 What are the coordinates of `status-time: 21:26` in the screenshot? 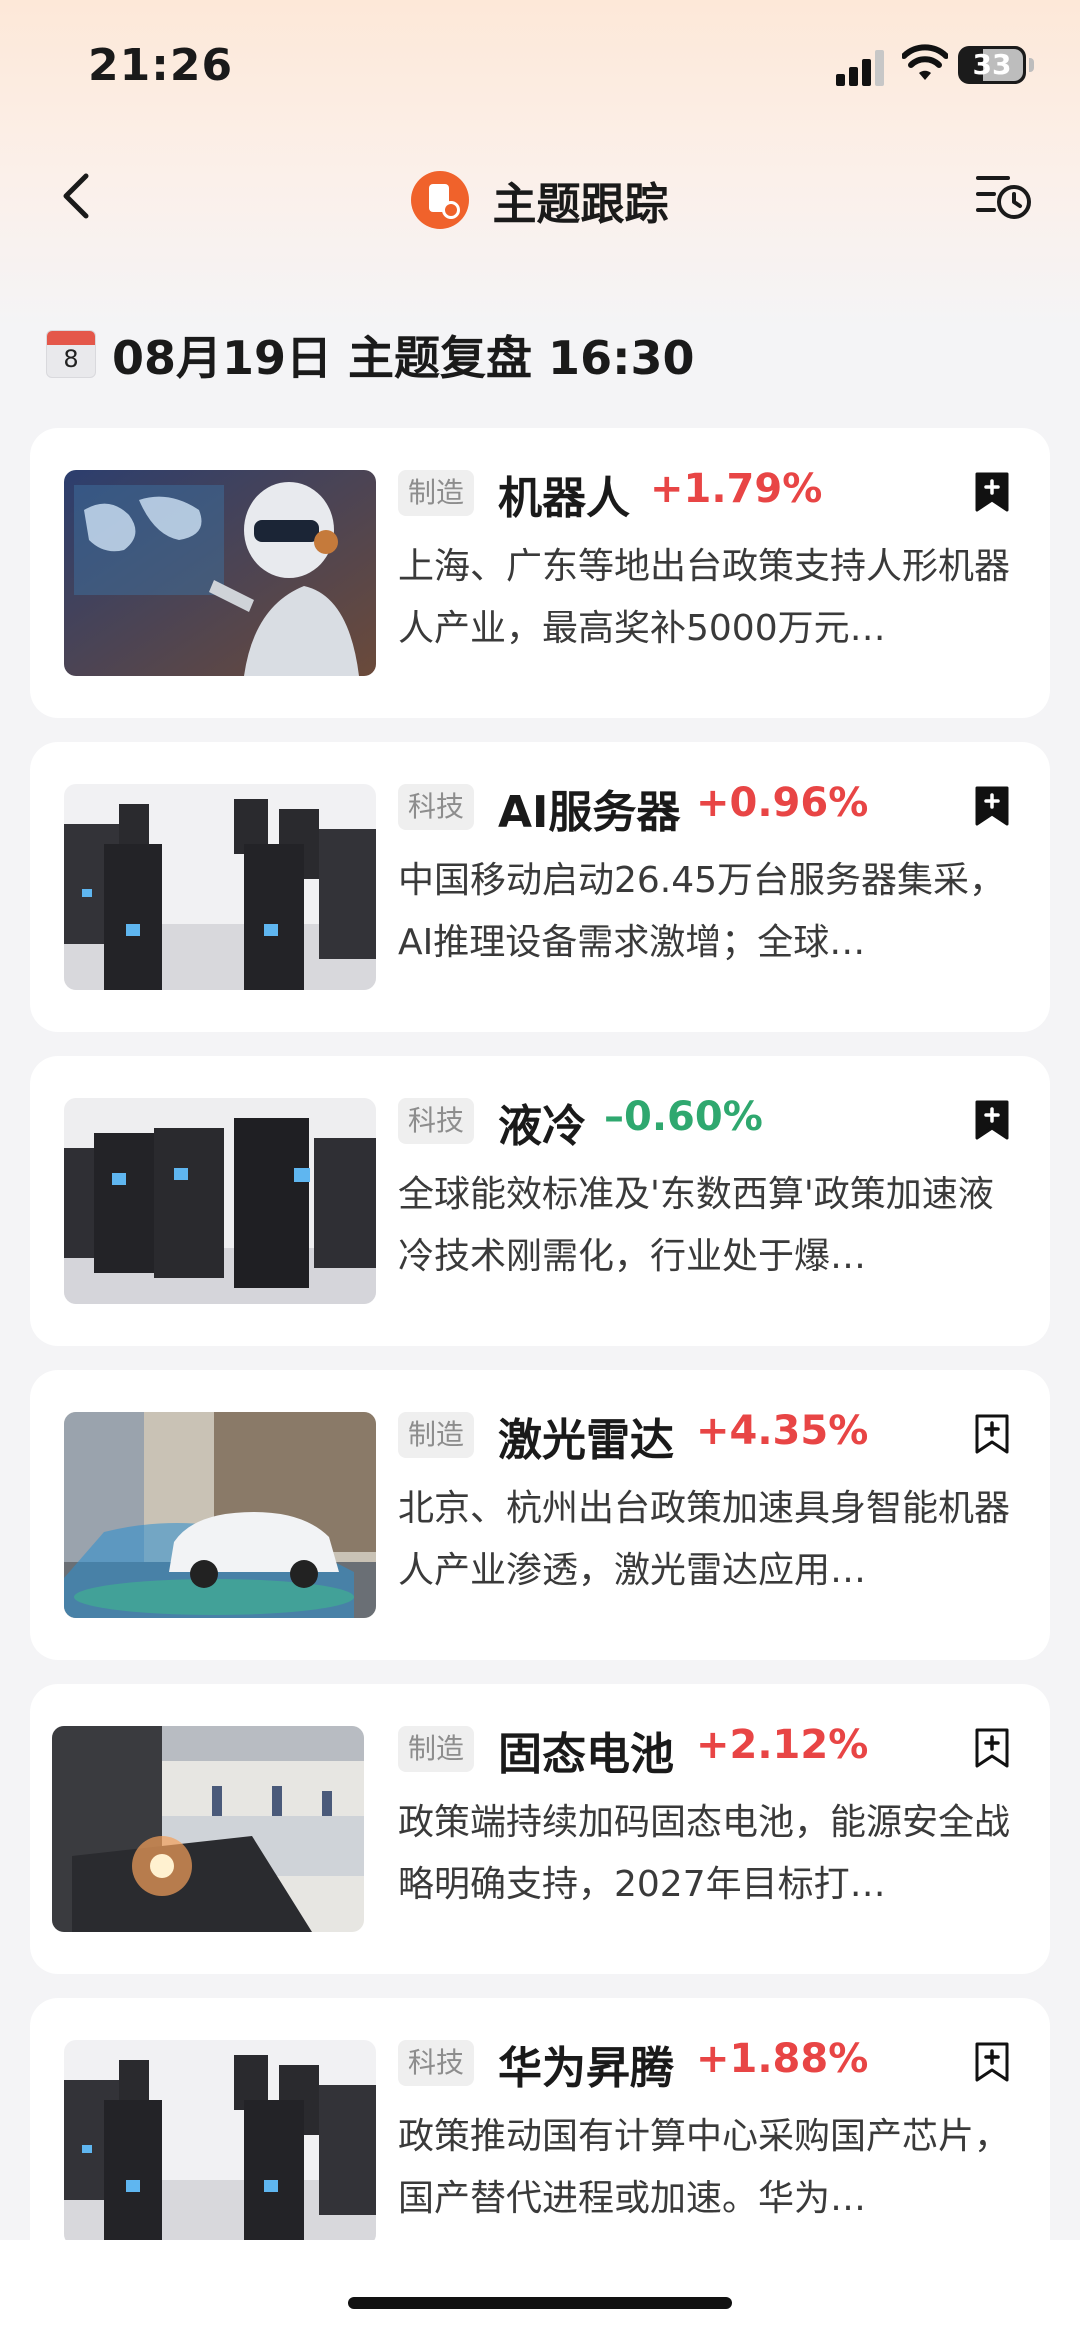 It's located at (161, 65).